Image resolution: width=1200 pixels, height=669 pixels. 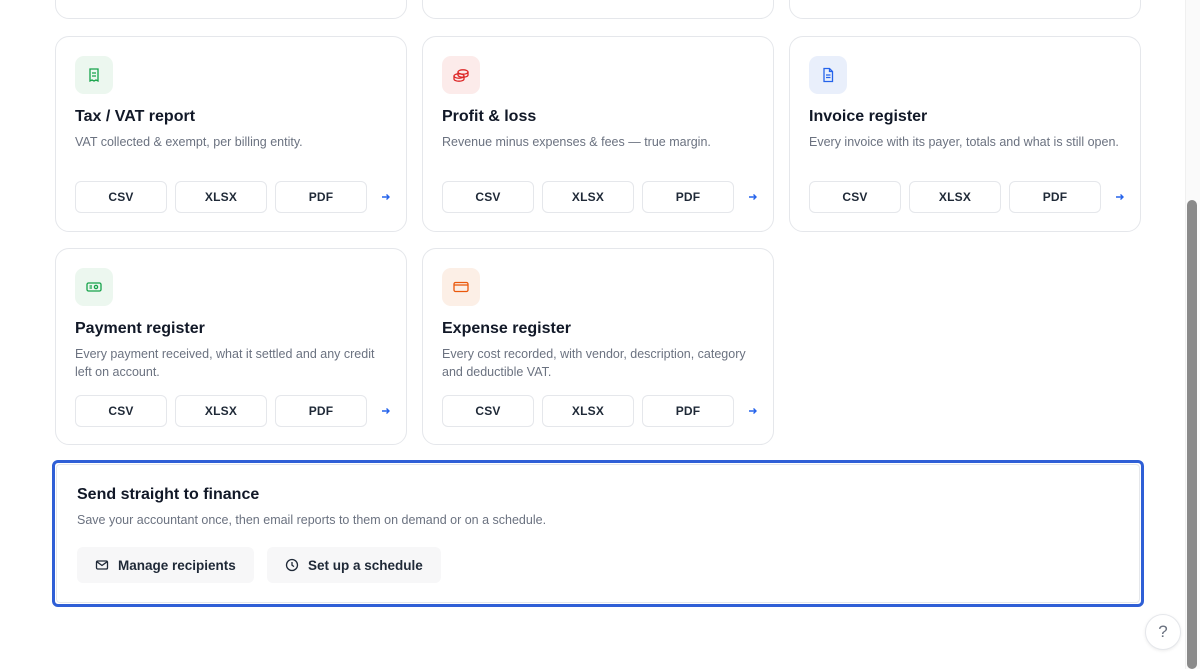 What do you see at coordinates (1192, 434) in the screenshot?
I see `scrollbar-thumb` at bounding box center [1192, 434].